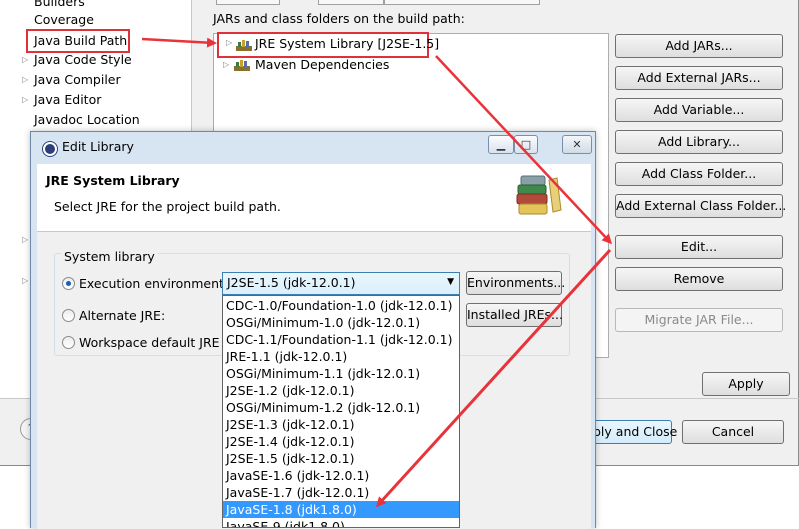 The width and height of the screenshot is (799, 529). What do you see at coordinates (68, 342) in the screenshot?
I see `radio-workspace-default` at bounding box center [68, 342].